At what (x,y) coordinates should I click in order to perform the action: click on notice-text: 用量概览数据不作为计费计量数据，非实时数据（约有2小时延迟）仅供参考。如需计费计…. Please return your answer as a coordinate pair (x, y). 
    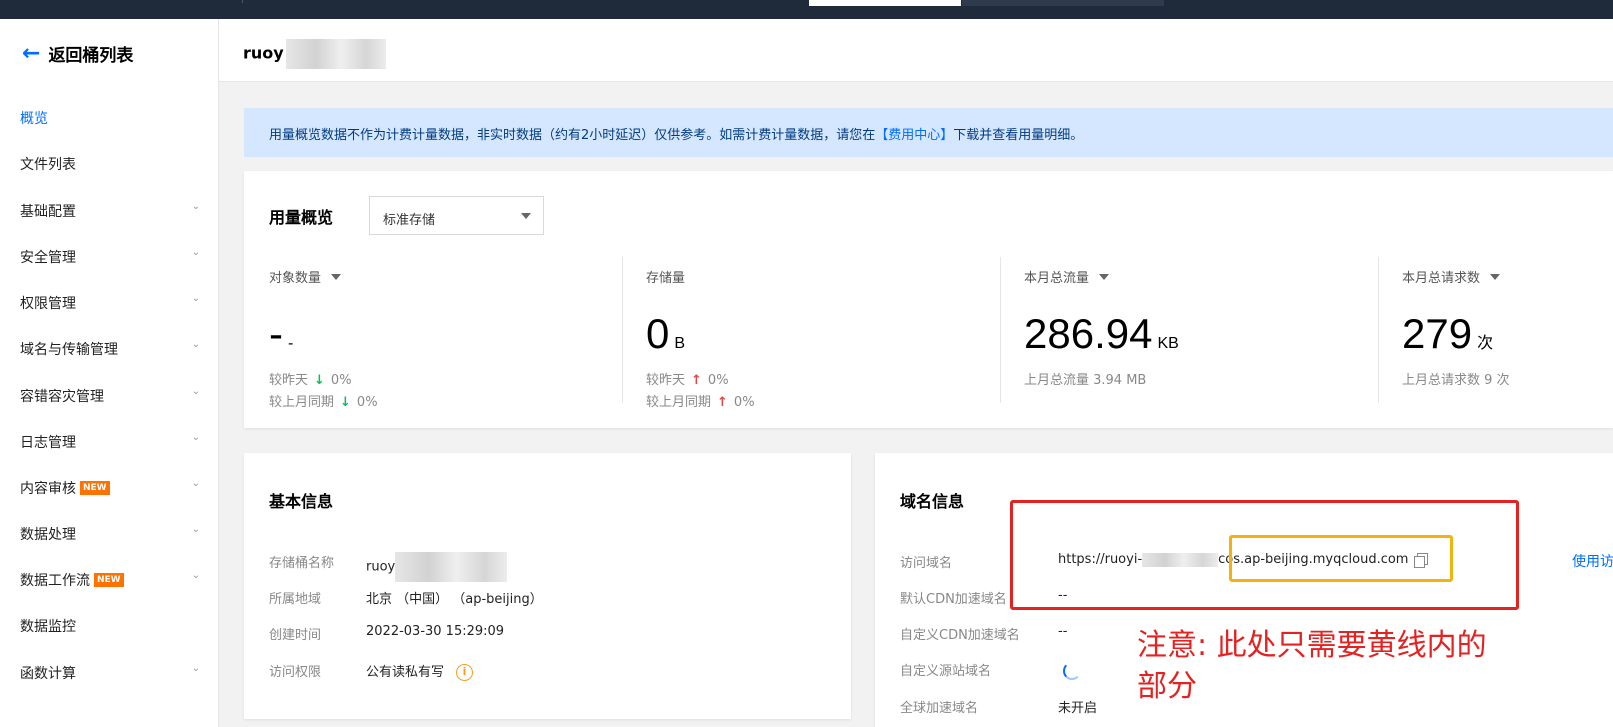
    Looking at the image, I should click on (572, 135).